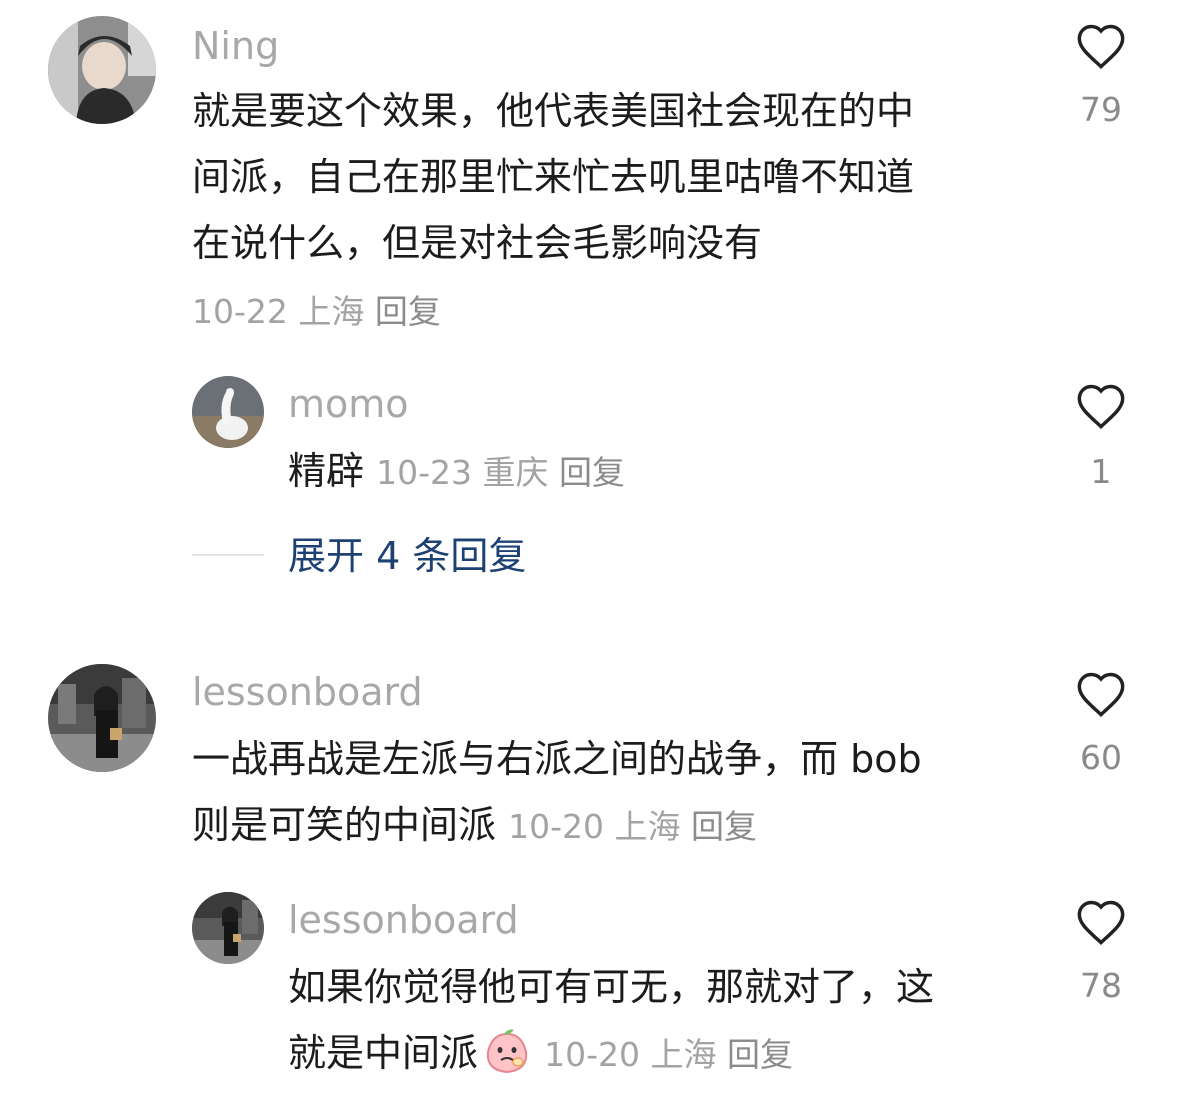 This screenshot has width=1179, height=1096. What do you see at coordinates (344, 825) in the screenshot?
I see `comment-text-line: 则是可笑的中间派` at bounding box center [344, 825].